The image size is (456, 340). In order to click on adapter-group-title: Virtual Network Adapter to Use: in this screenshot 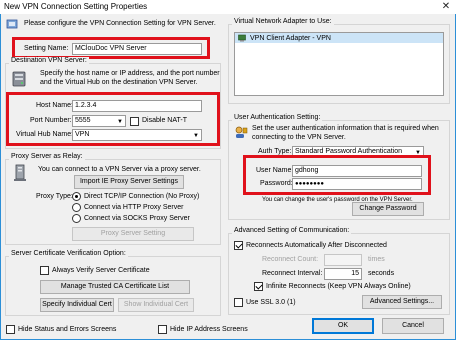, I will do `click(283, 21)`.